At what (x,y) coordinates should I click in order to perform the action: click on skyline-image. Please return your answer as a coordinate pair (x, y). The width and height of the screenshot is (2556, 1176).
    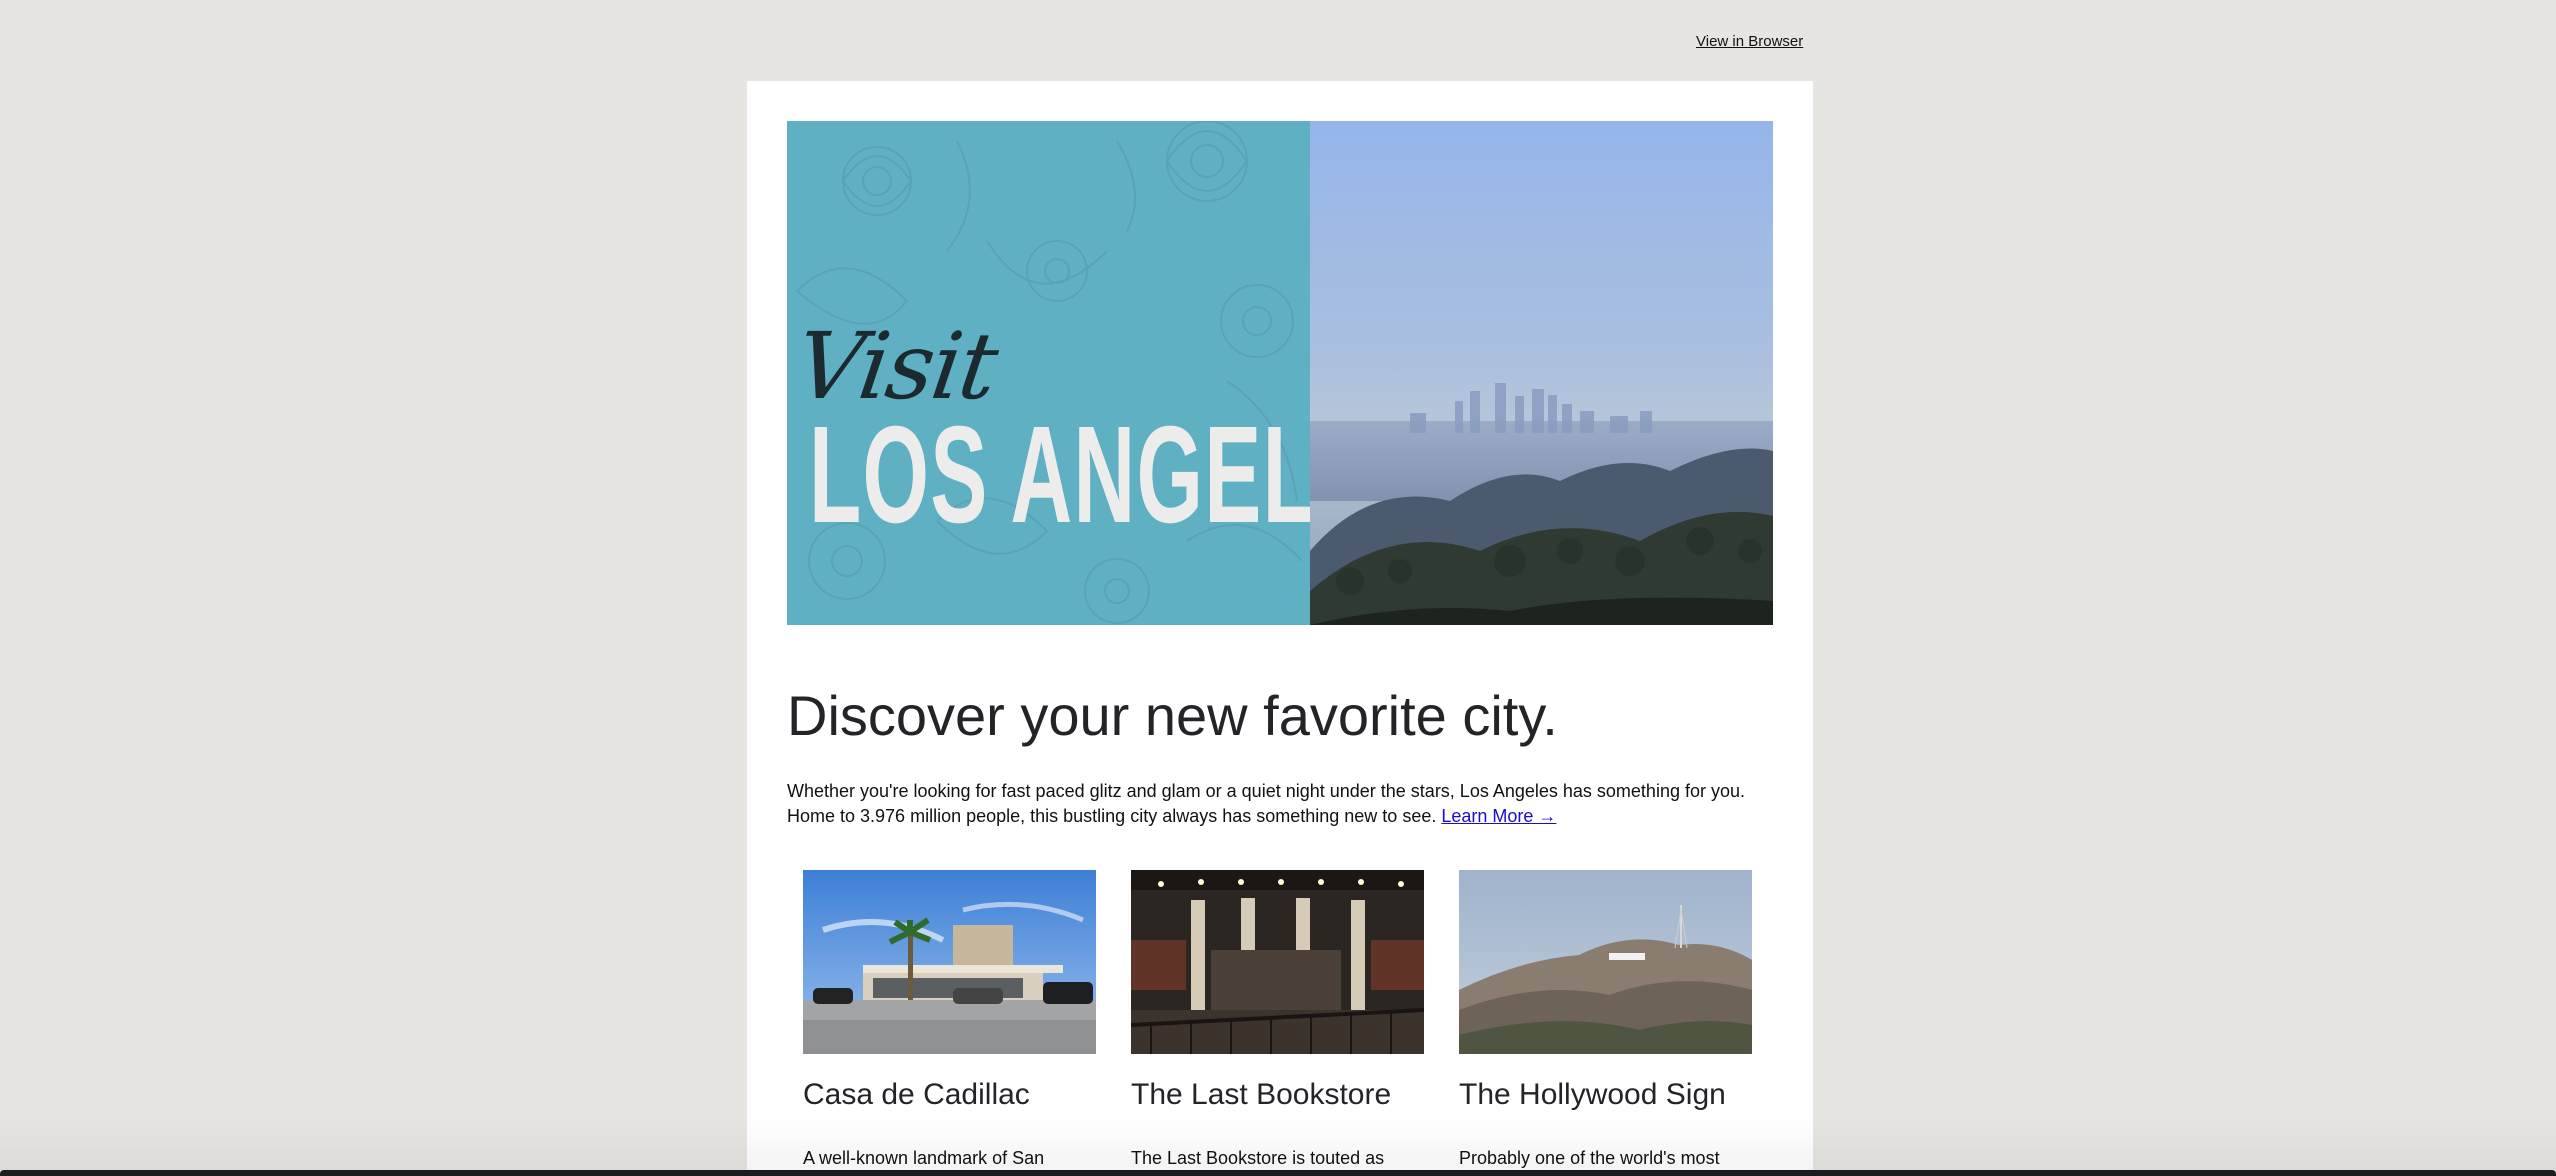
    Looking at the image, I should click on (1541, 373).